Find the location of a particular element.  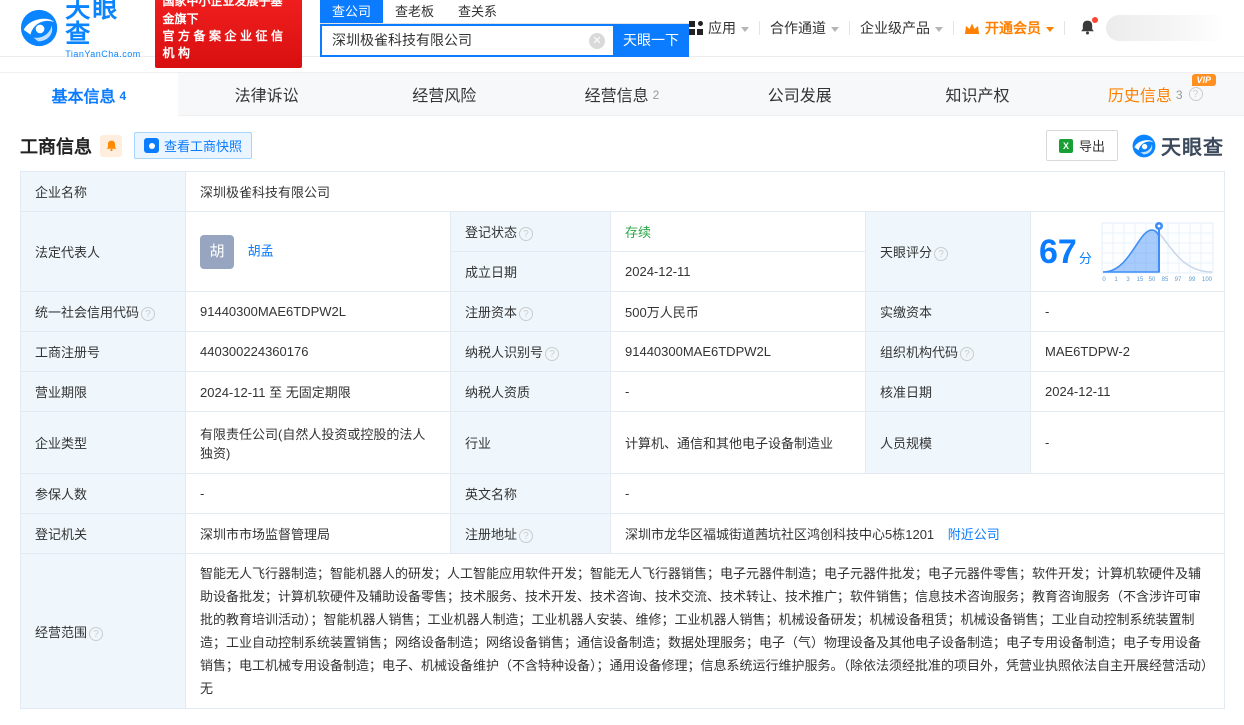

tab-label: 法律诉讼 is located at coordinates (266, 96).